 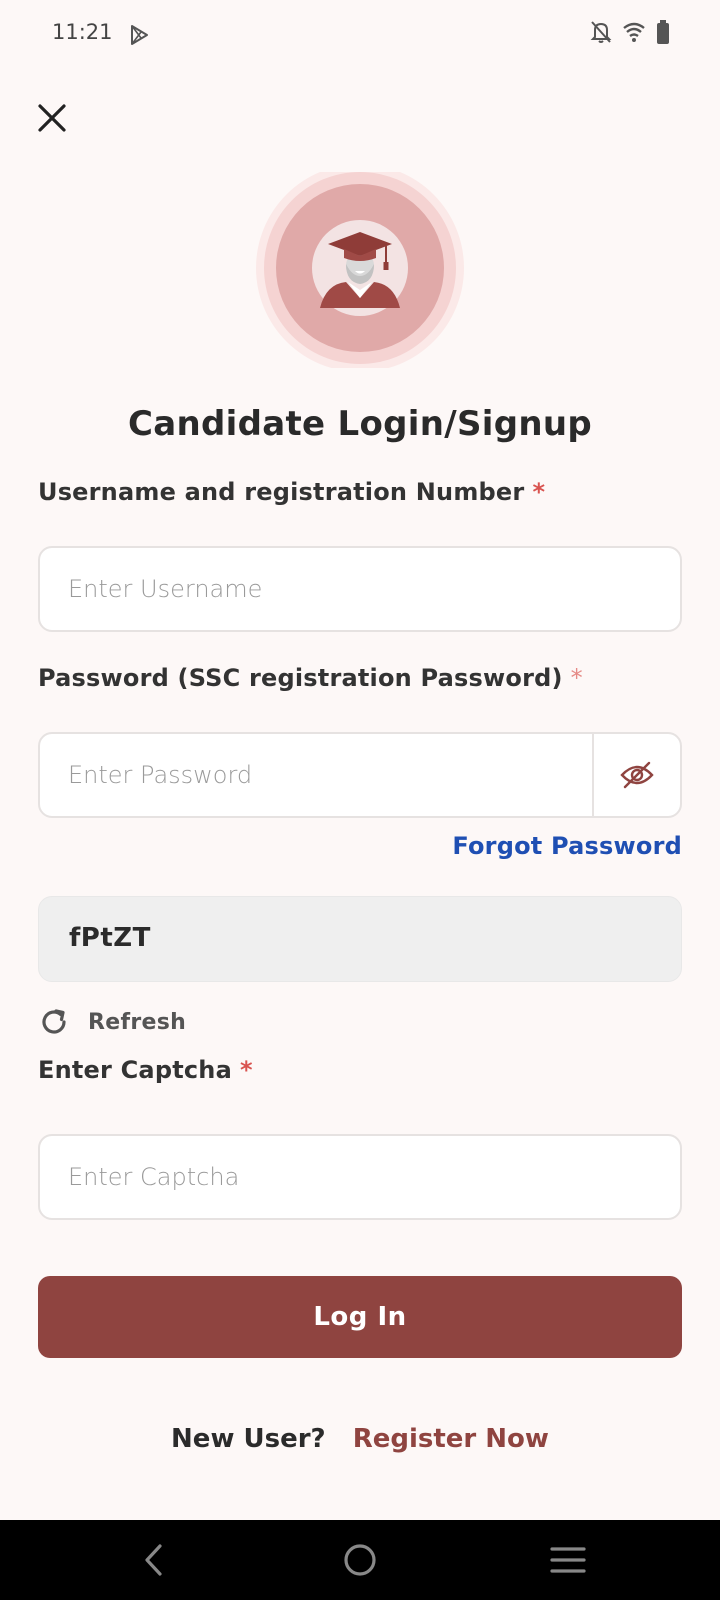 I want to click on recents-menu-icon, so click(x=568, y=1560).